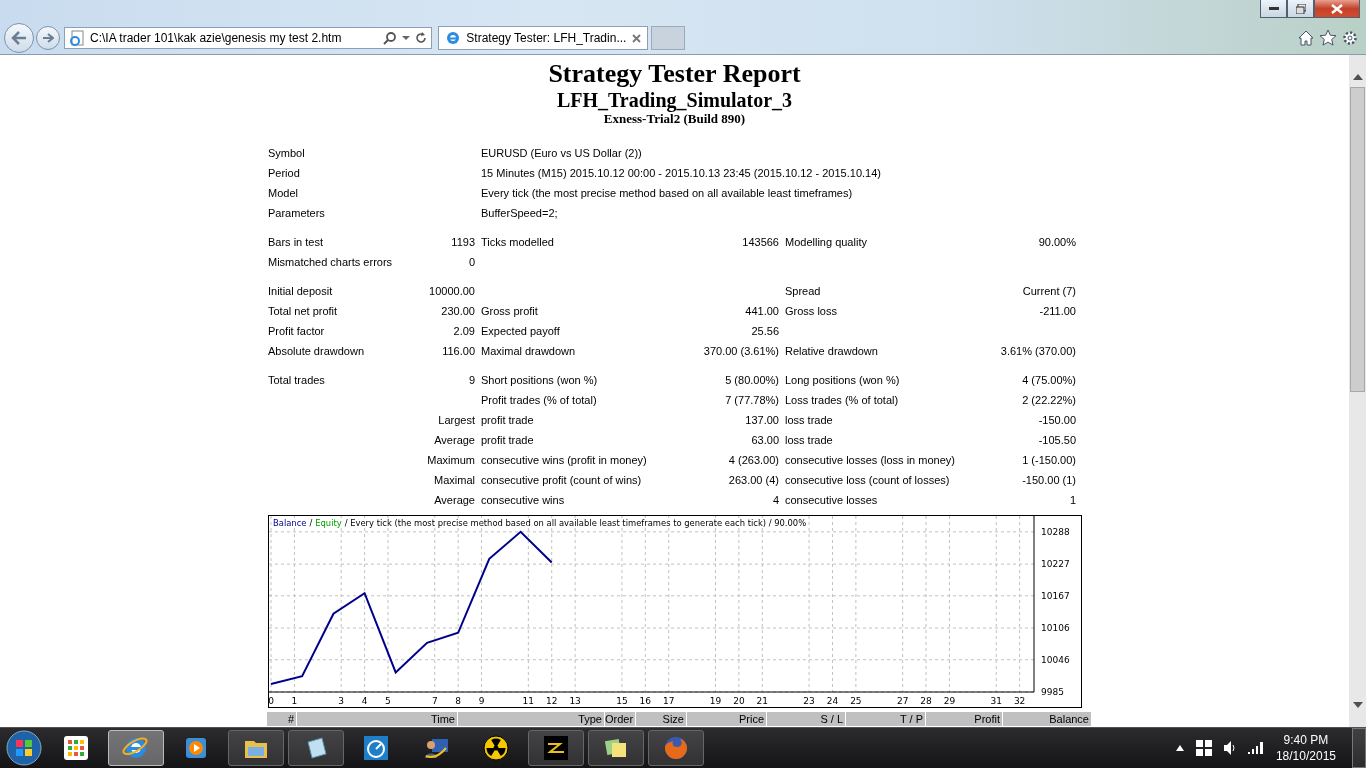  What do you see at coordinates (76, 748) in the screenshot?
I see `app-grid-icon` at bounding box center [76, 748].